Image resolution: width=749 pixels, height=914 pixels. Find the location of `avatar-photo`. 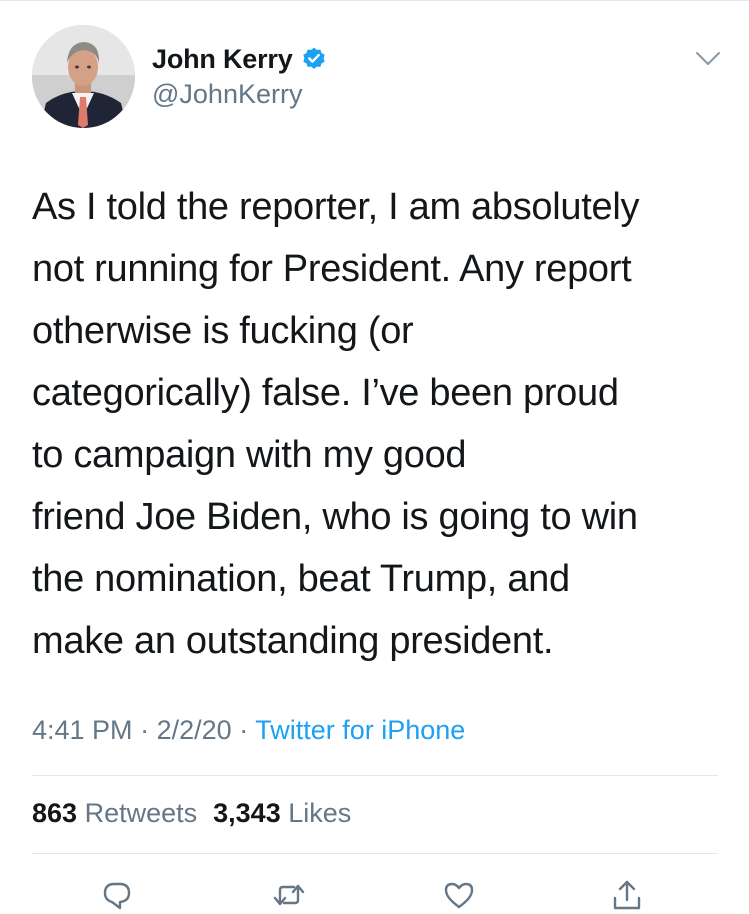

avatar-photo is located at coordinates (83, 76).